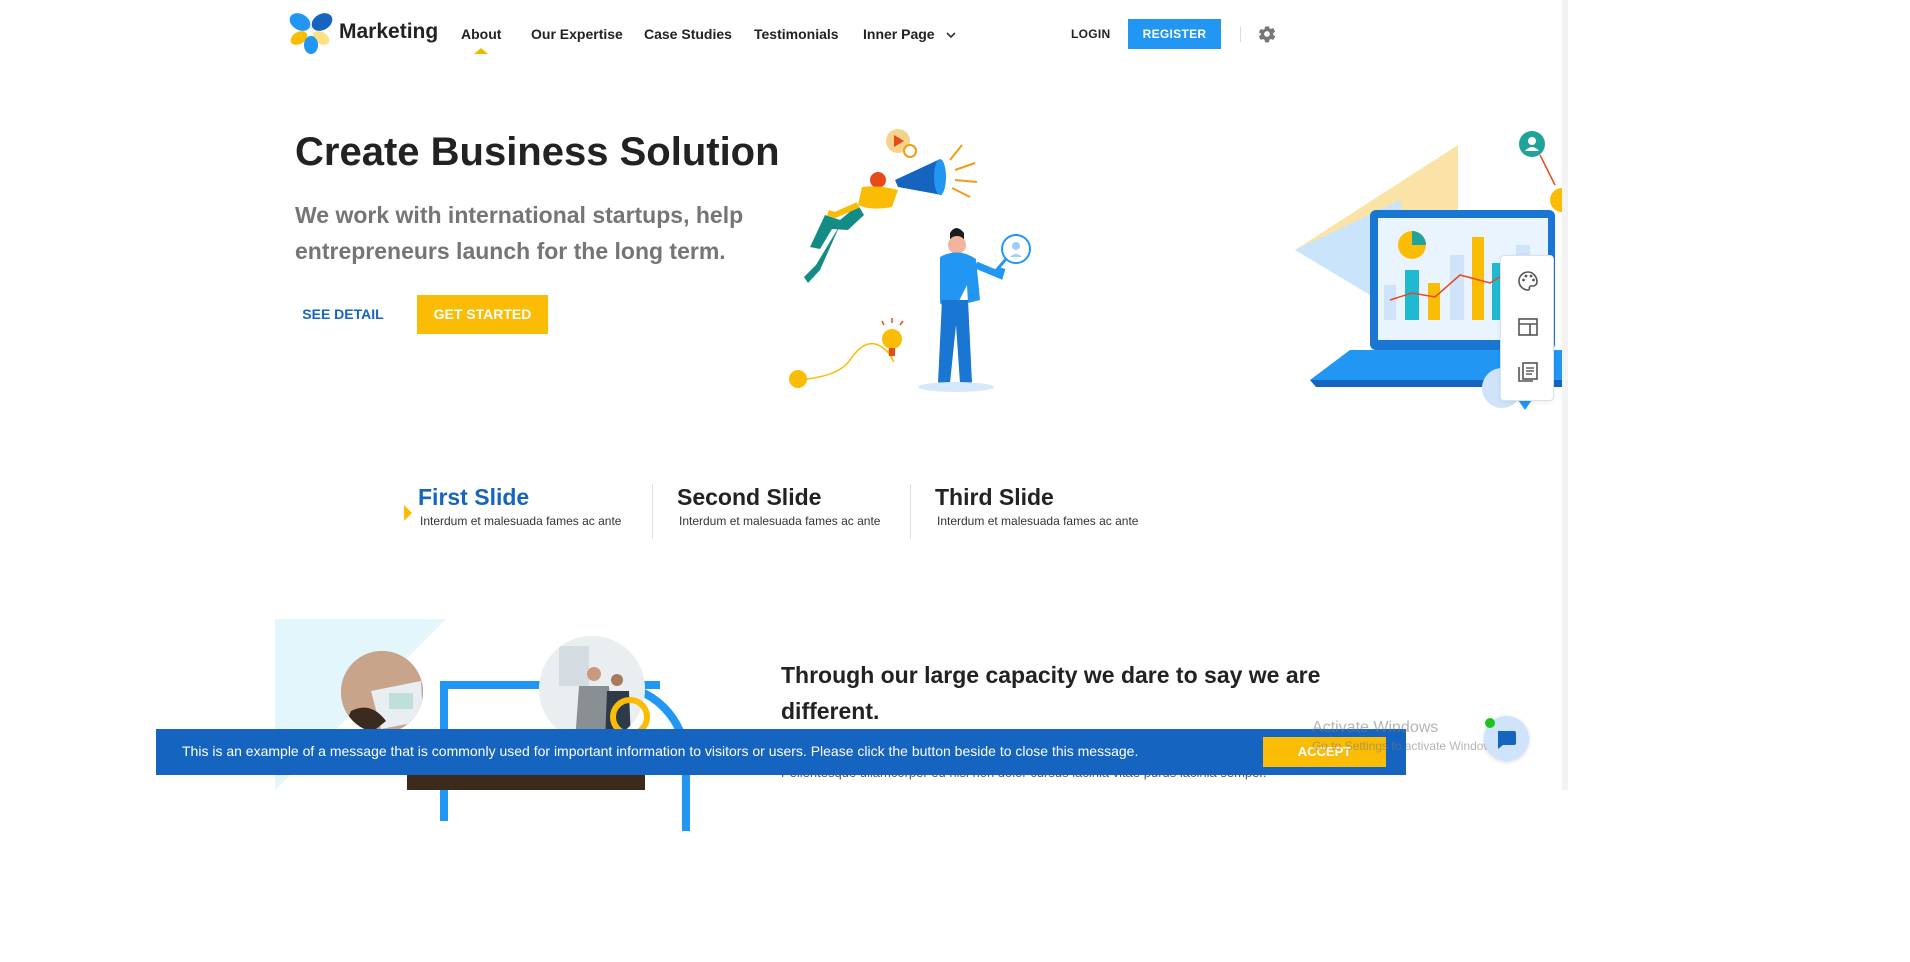 Image resolution: width=1910 pixels, height=962 pixels. Describe the element at coordinates (408, 513) in the screenshot. I see `active-slide-marker` at that location.